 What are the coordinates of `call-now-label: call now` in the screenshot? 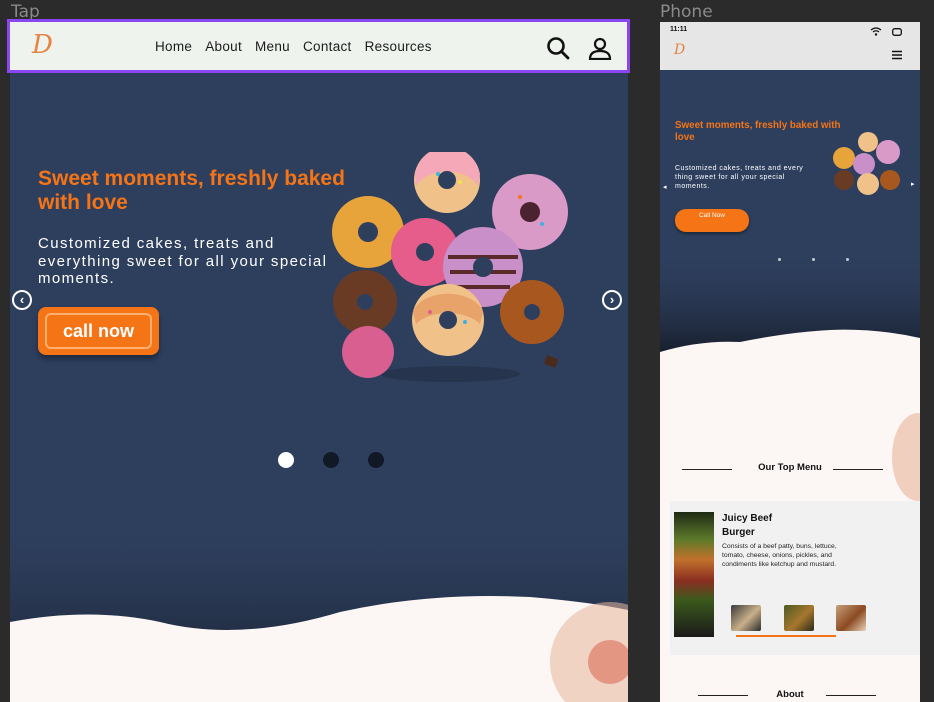 It's located at (98, 331).